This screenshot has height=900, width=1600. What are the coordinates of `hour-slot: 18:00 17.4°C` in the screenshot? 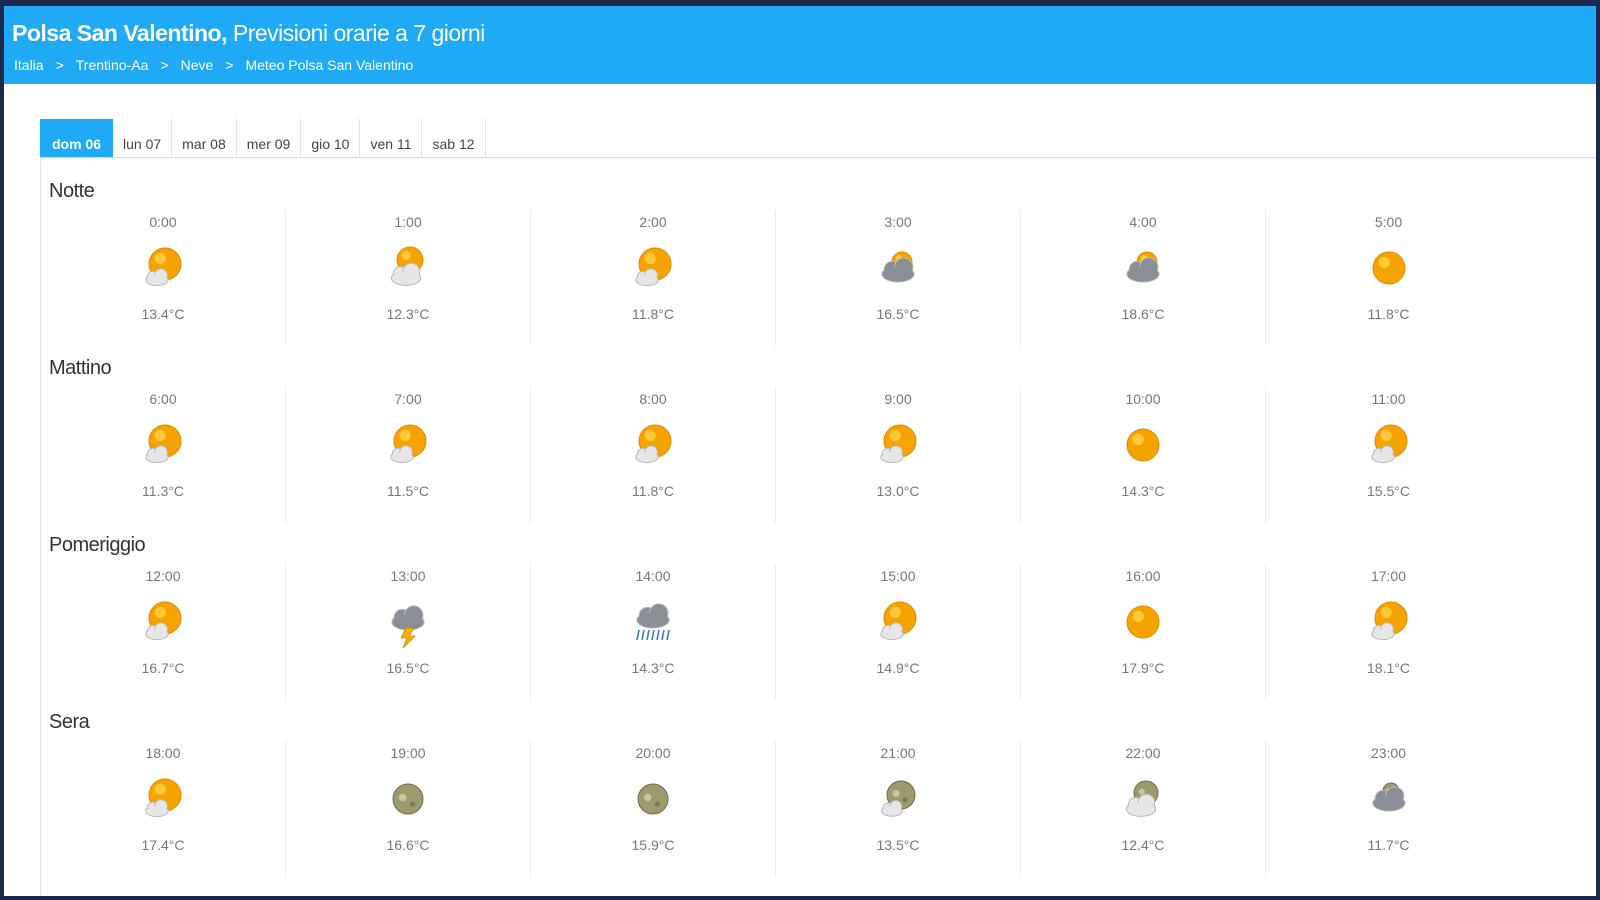 It's located at (163, 809).